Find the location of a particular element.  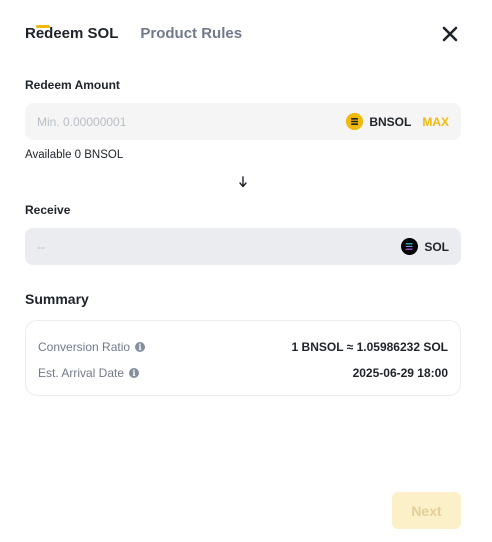

bnsol-coin-icon is located at coordinates (355, 121).